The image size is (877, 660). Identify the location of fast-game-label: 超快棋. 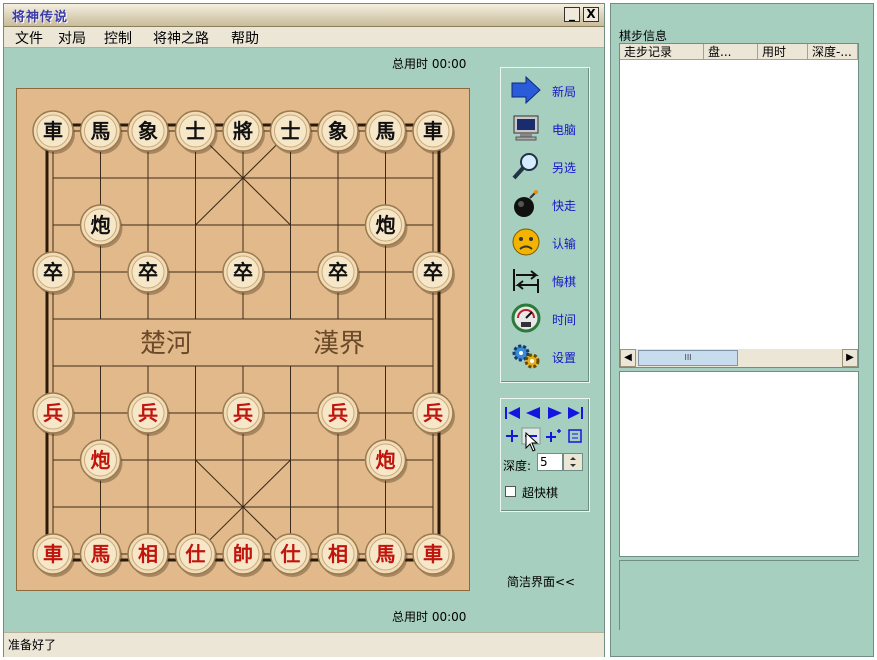
(540, 493).